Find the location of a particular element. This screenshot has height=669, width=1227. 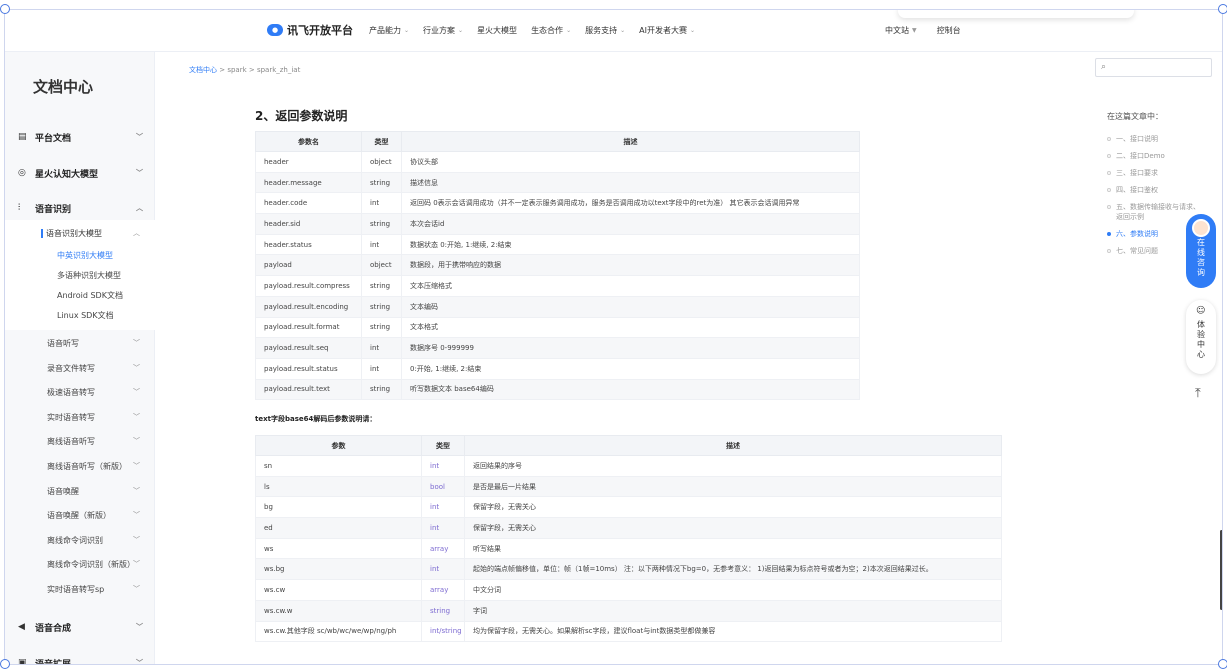

table-cell: payload.result.compress is located at coordinates (308, 286).